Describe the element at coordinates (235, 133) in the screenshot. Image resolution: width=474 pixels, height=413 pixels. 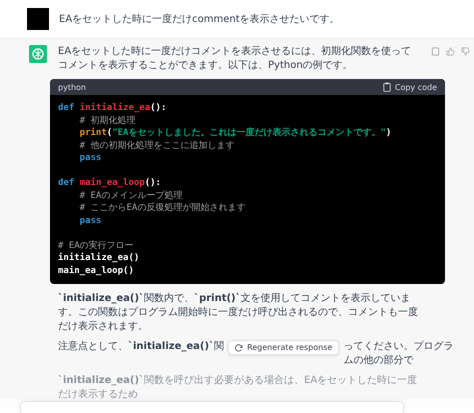
I see `code-line: print("EAをセットしました。これは一度だけ表示されるコメントです。")` at that location.